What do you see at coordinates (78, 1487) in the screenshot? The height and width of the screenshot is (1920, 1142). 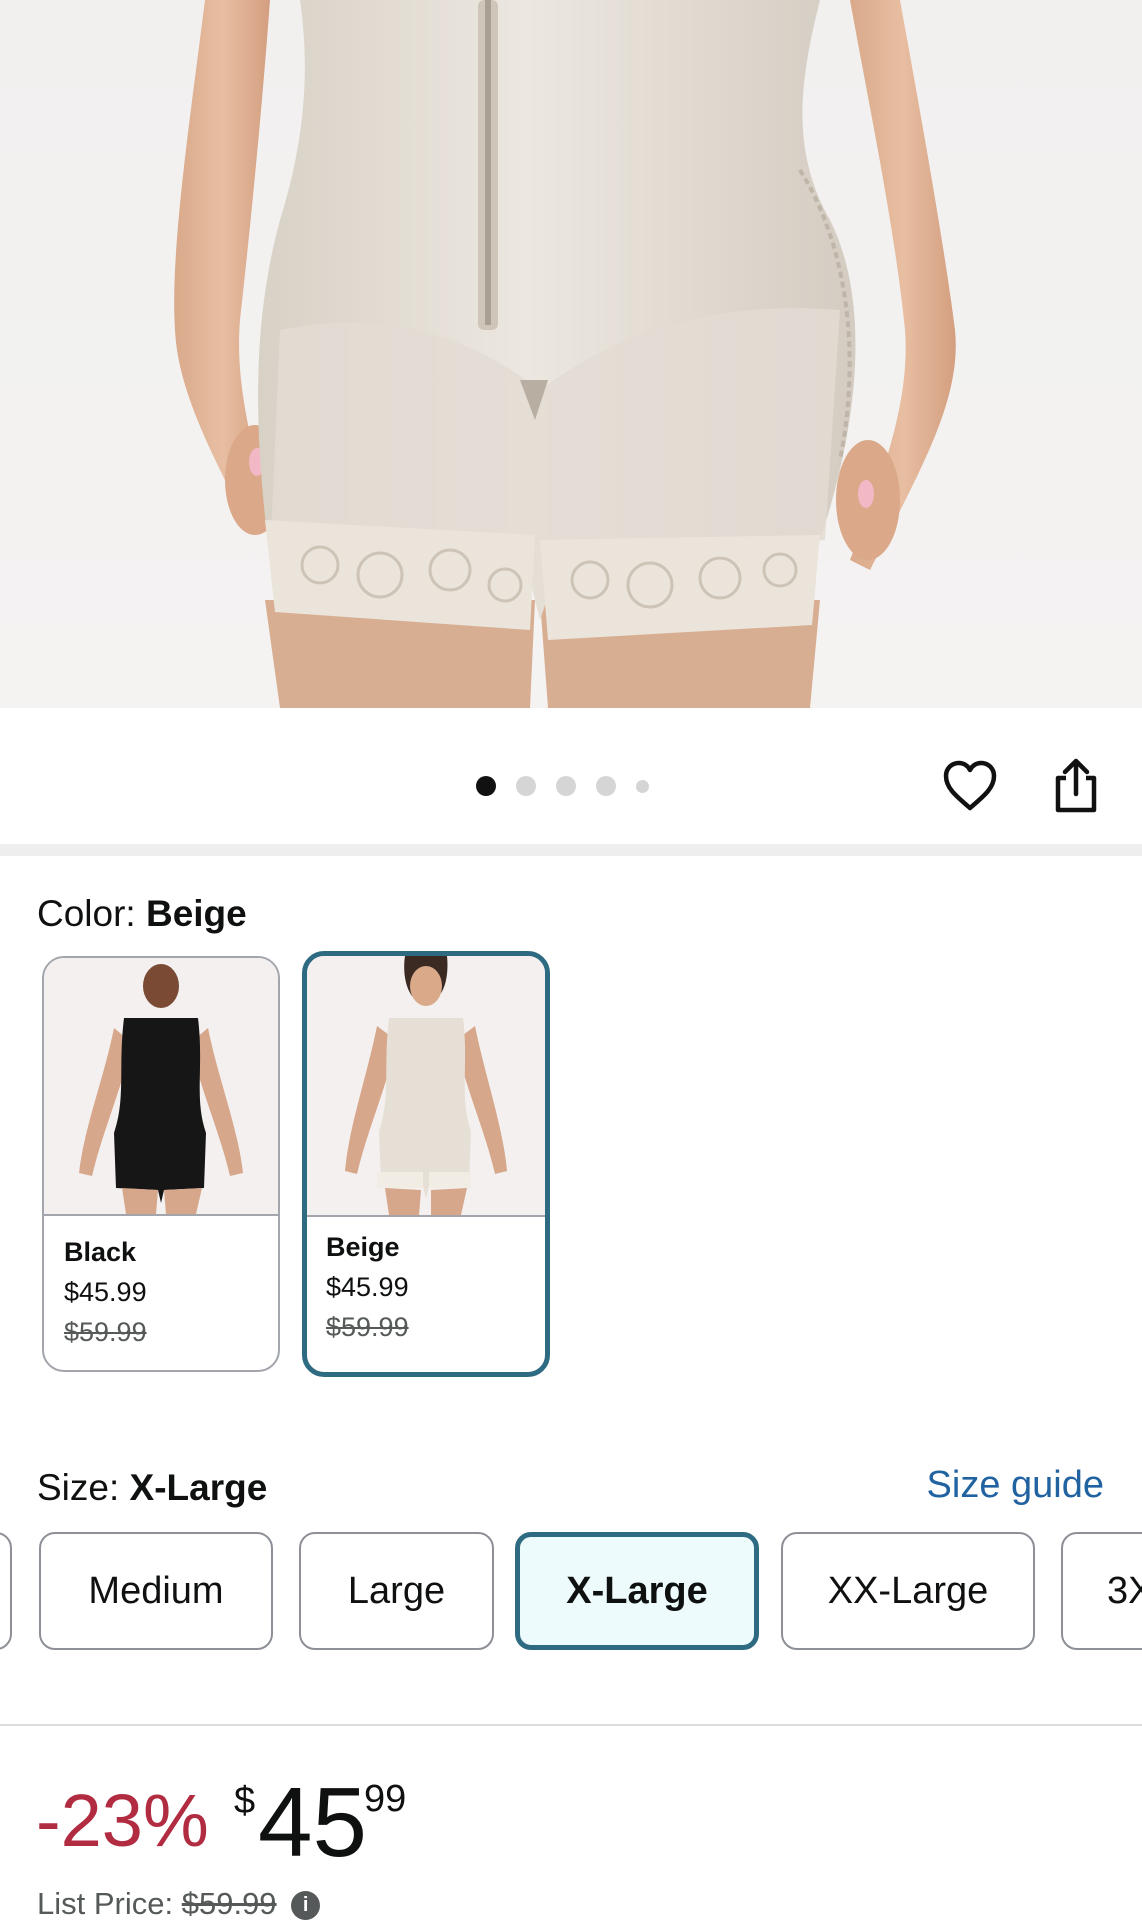 I see `size-label-text: Size:` at bounding box center [78, 1487].